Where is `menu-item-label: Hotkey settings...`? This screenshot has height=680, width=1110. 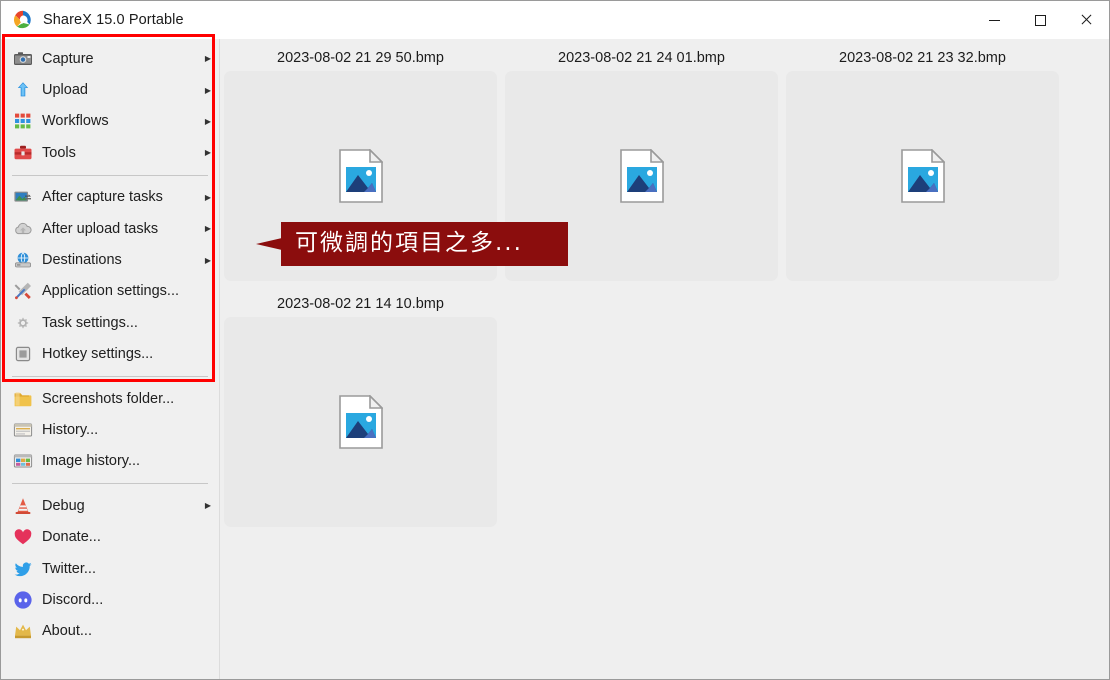
menu-item-label: Hotkey settings... is located at coordinates (98, 354).